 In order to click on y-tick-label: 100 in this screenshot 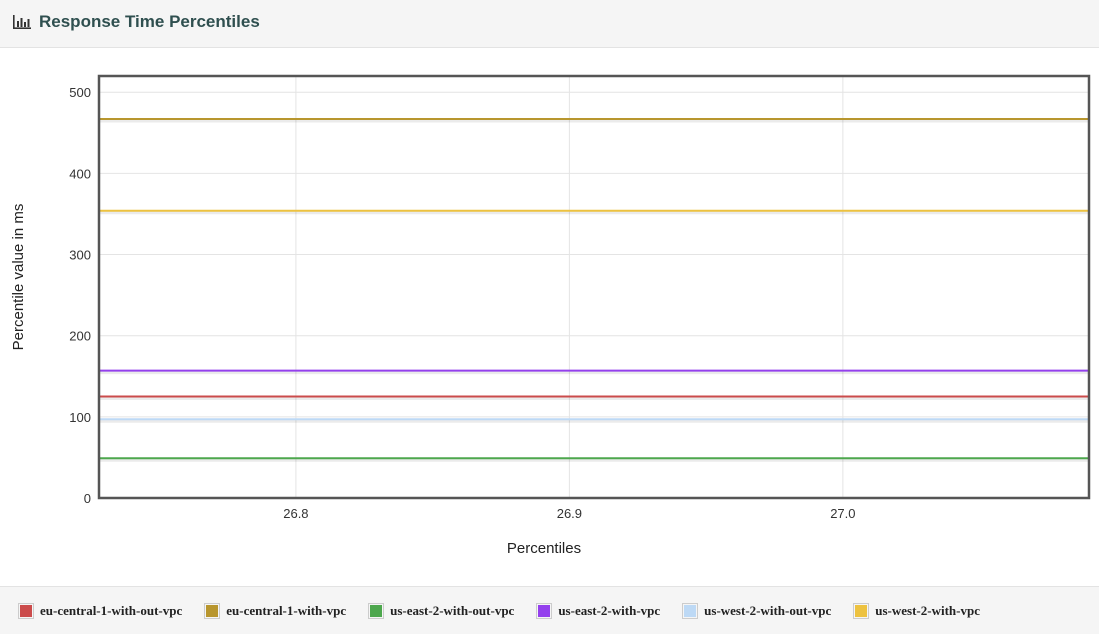, I will do `click(80, 417)`.